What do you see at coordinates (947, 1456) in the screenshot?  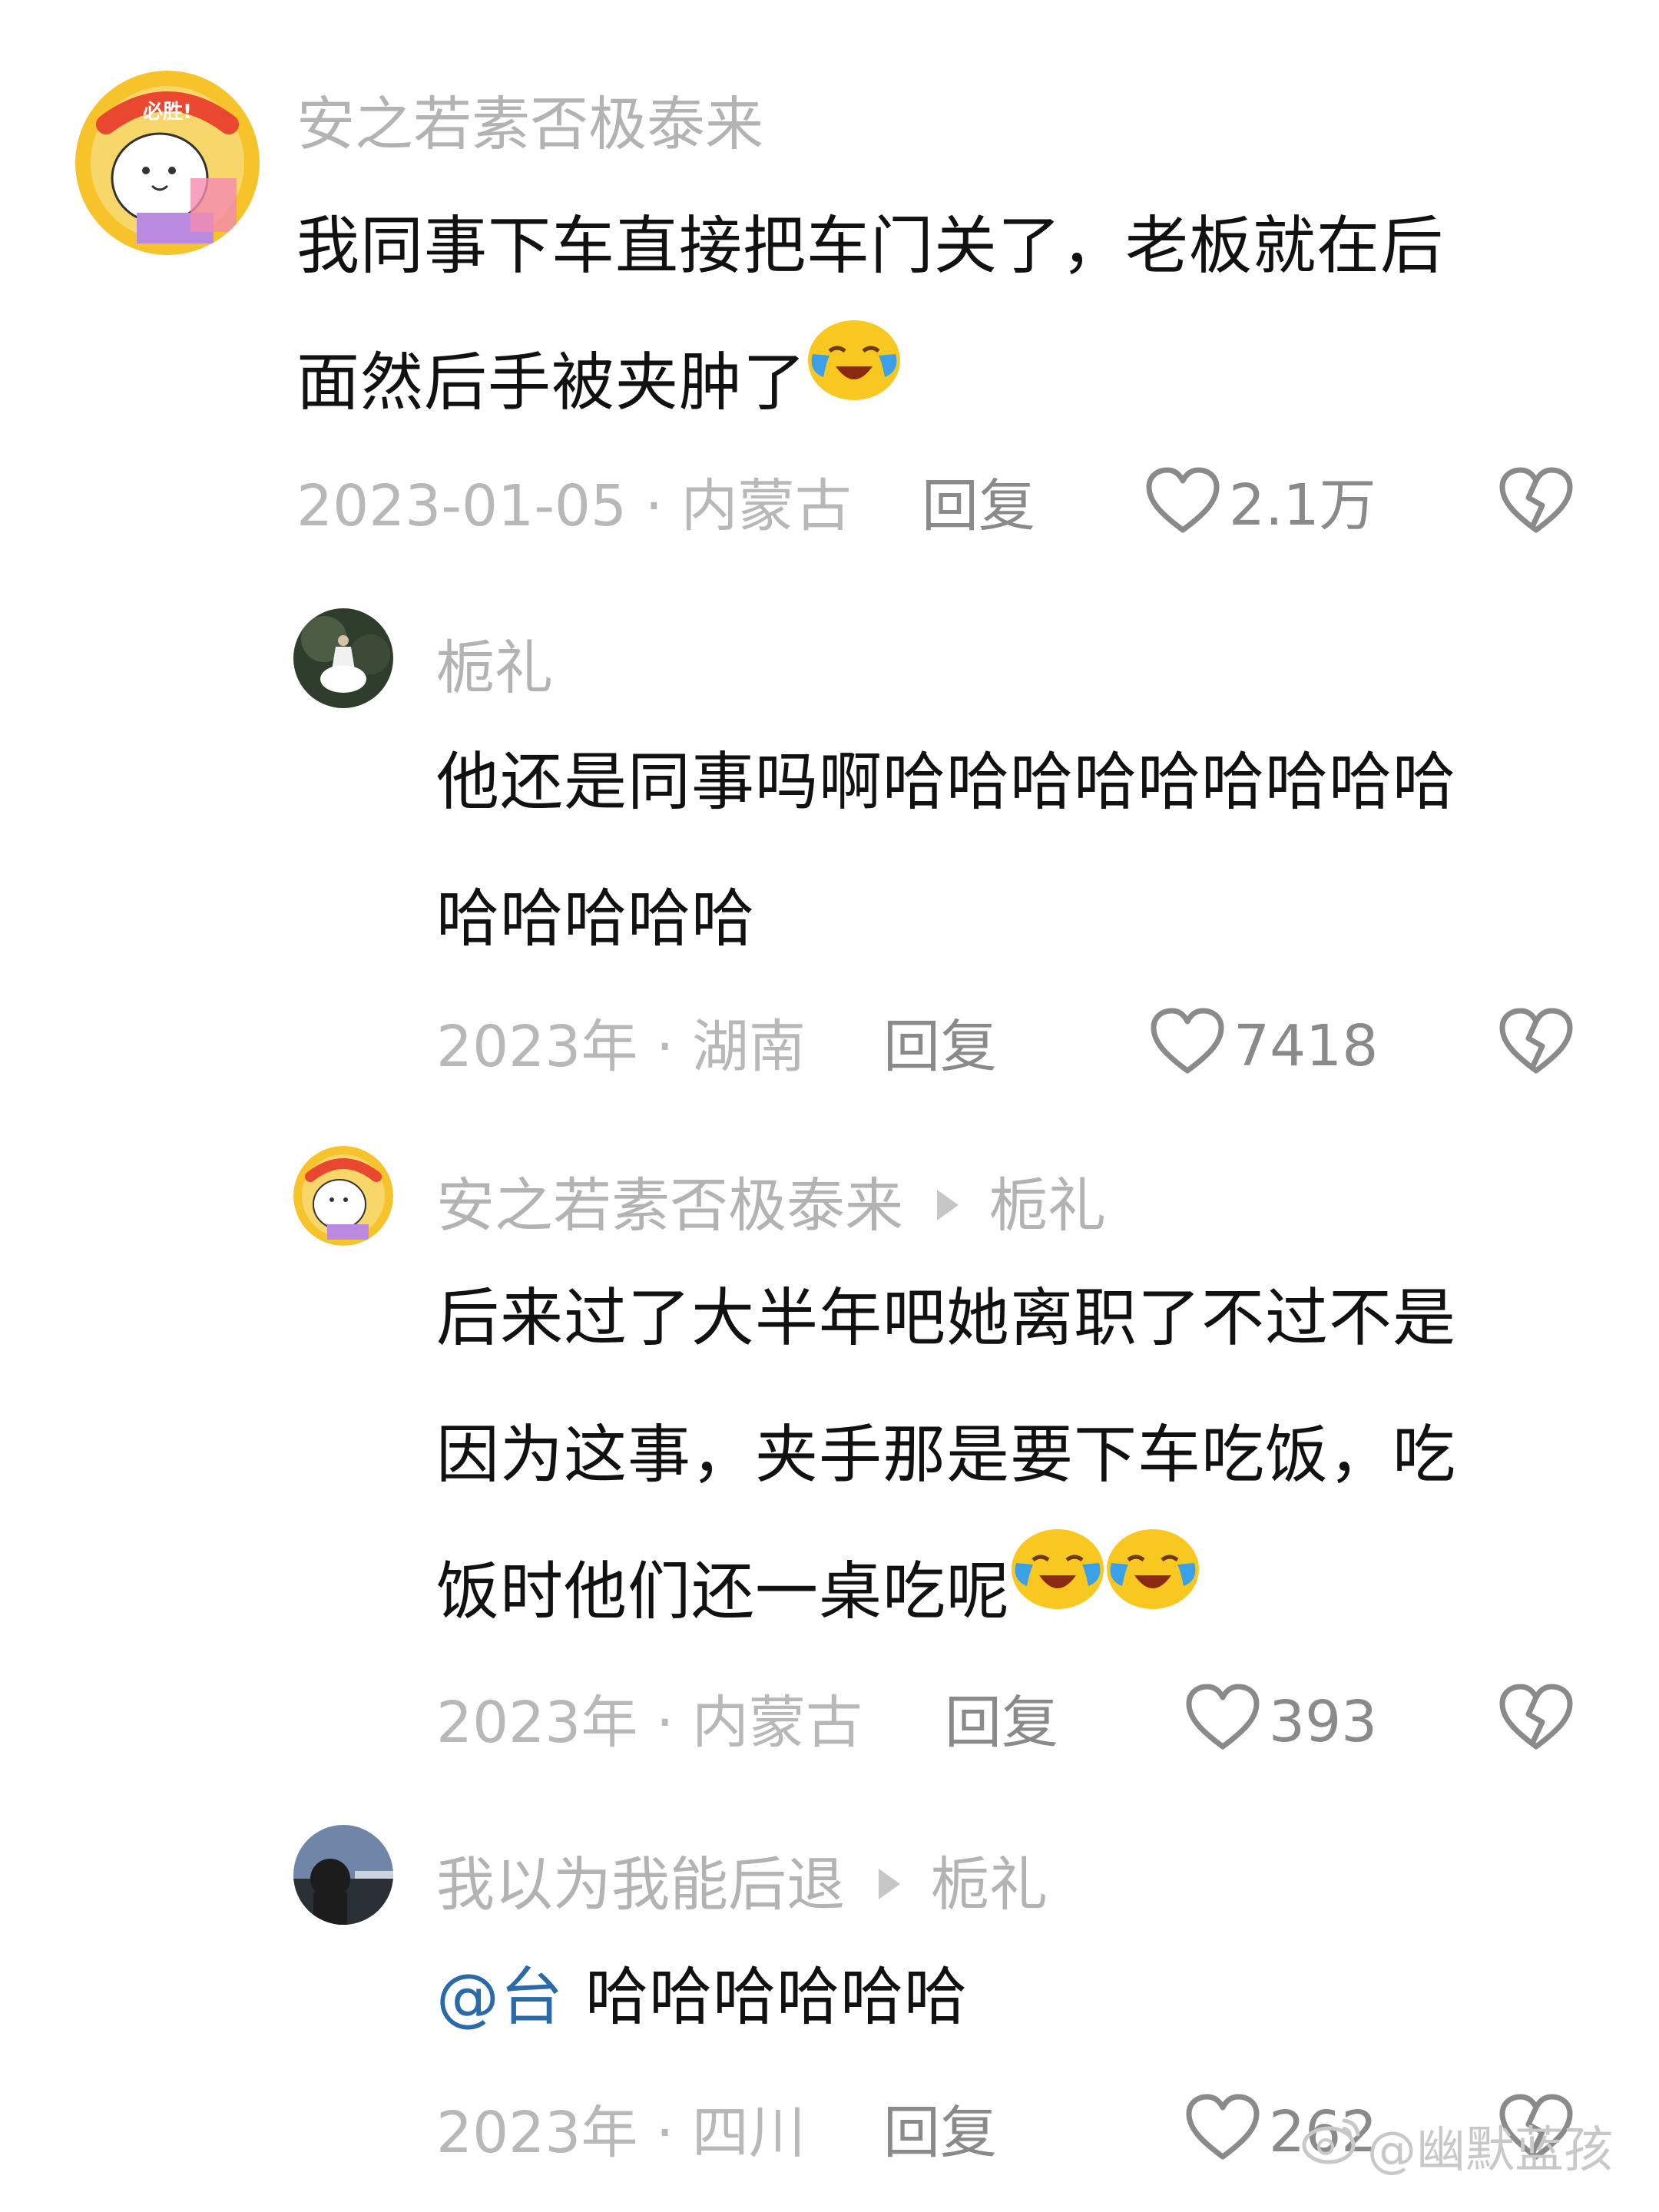 I see `comment-body-line: 因为这事，夹手那是要下车吃饭，吃` at bounding box center [947, 1456].